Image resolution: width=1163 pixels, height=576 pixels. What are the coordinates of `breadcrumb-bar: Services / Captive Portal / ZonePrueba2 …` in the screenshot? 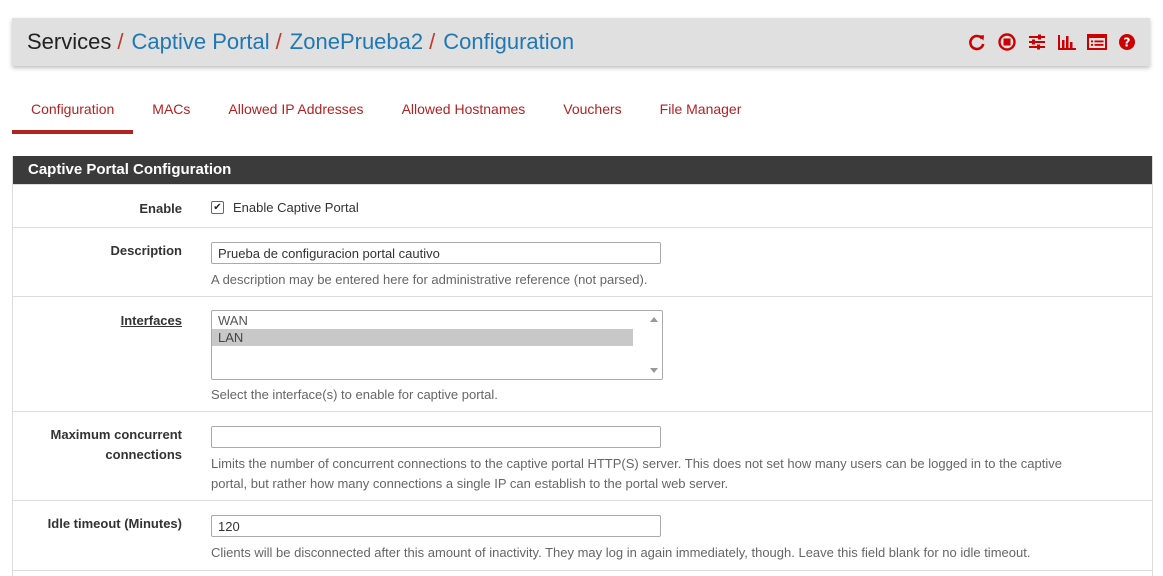 It's located at (581, 42).